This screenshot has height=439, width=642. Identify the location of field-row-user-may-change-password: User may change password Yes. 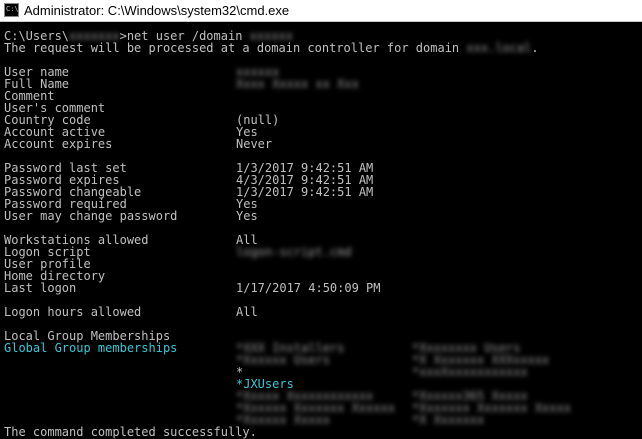
(131, 216).